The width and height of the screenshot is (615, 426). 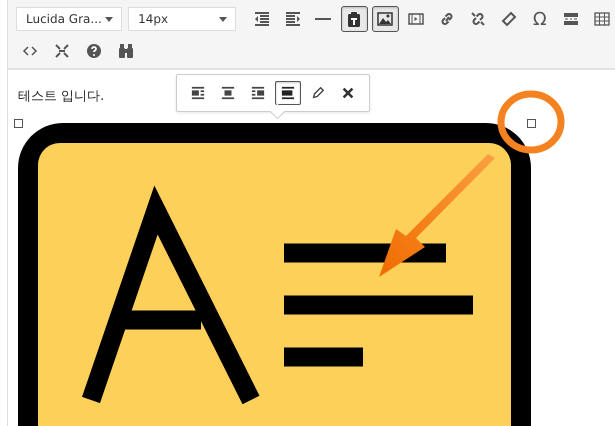 What do you see at coordinates (126, 51) in the screenshot?
I see `binoculars-icon` at bounding box center [126, 51].